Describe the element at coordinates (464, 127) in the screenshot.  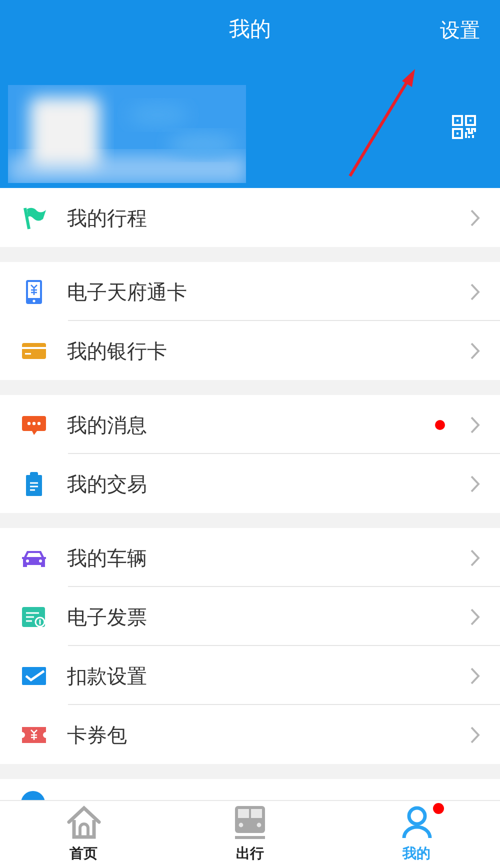
I see `qr-code-icon` at that location.